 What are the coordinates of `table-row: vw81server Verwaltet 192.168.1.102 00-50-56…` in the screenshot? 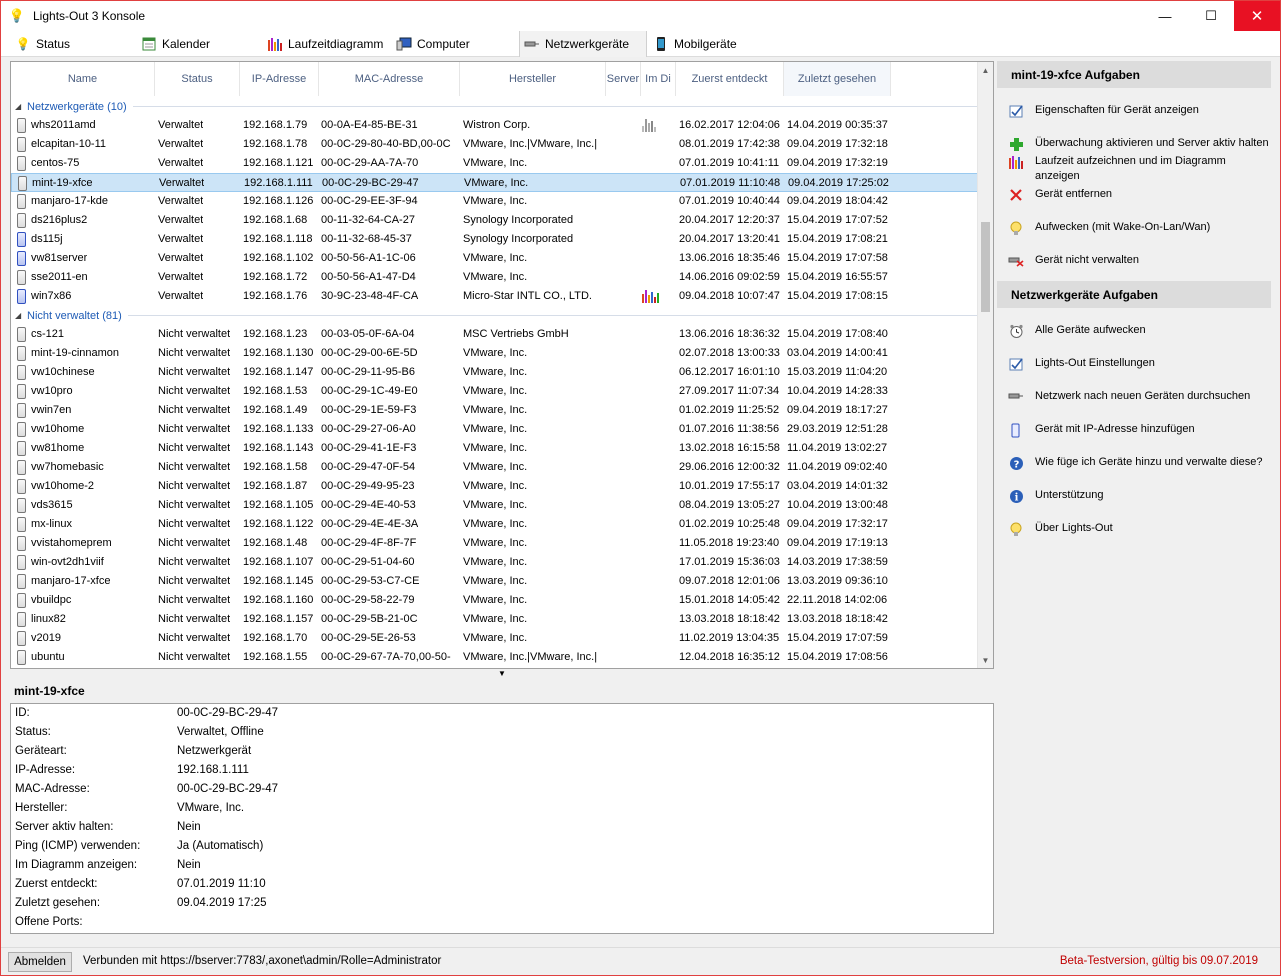 It's located at (497, 258).